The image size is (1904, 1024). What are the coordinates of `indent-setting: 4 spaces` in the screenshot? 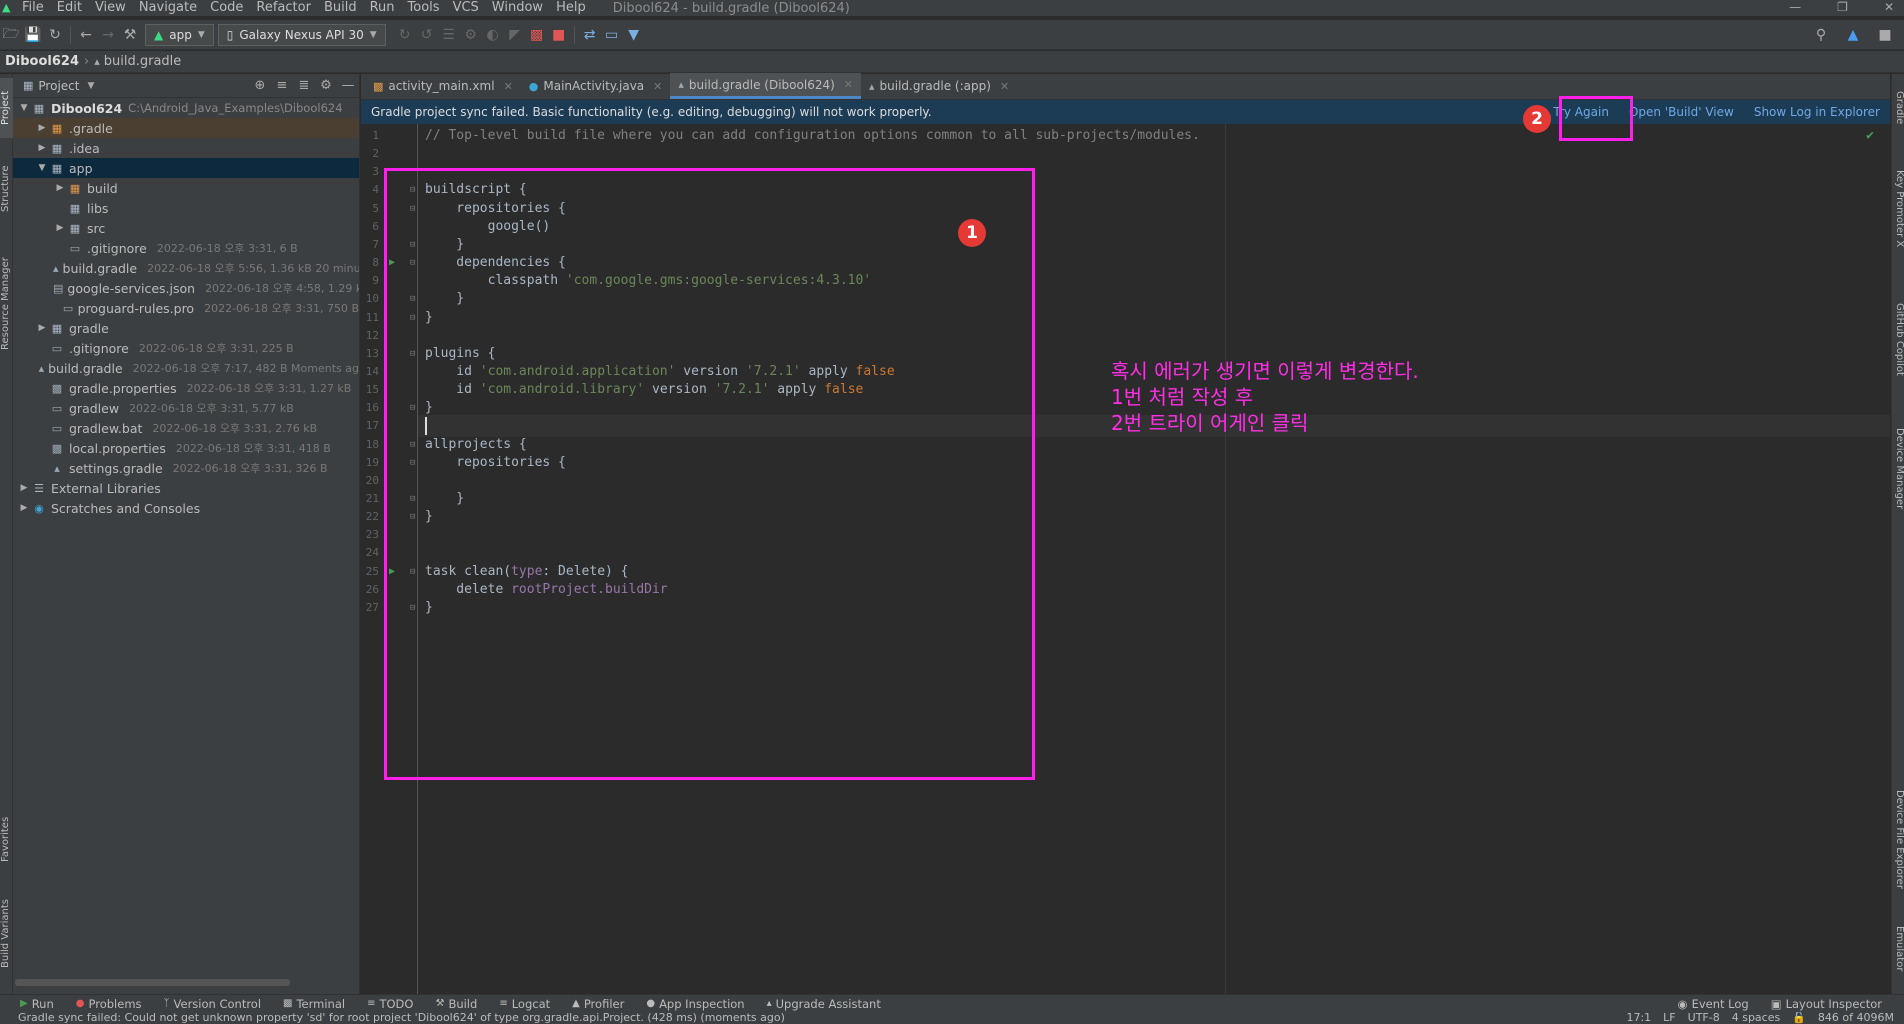 It's located at (1756, 1018).